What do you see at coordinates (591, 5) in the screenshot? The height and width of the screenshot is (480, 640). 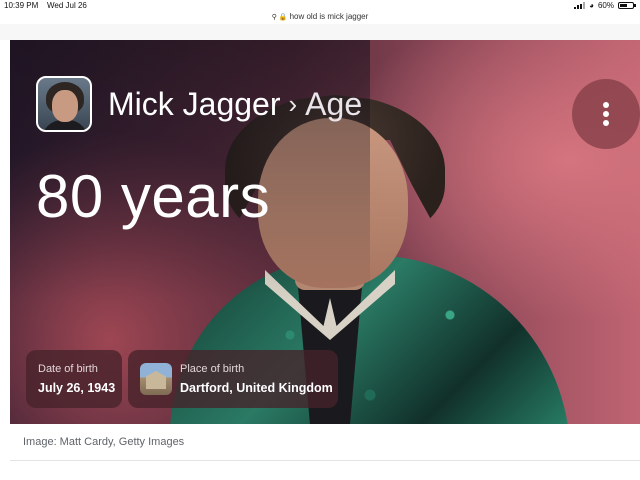 I see `wifi-icon: ◕` at bounding box center [591, 5].